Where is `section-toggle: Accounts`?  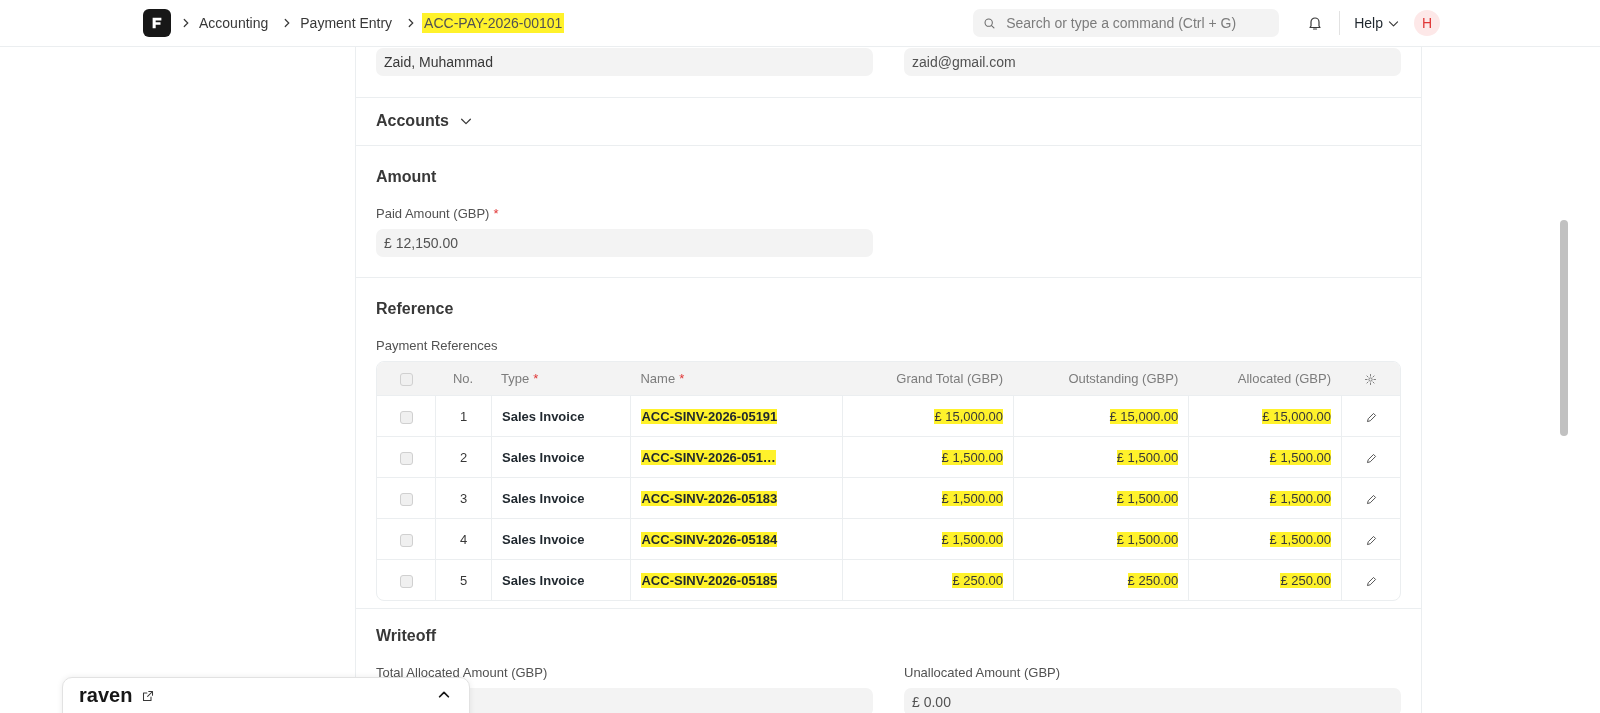
section-toggle: Accounts is located at coordinates (424, 121).